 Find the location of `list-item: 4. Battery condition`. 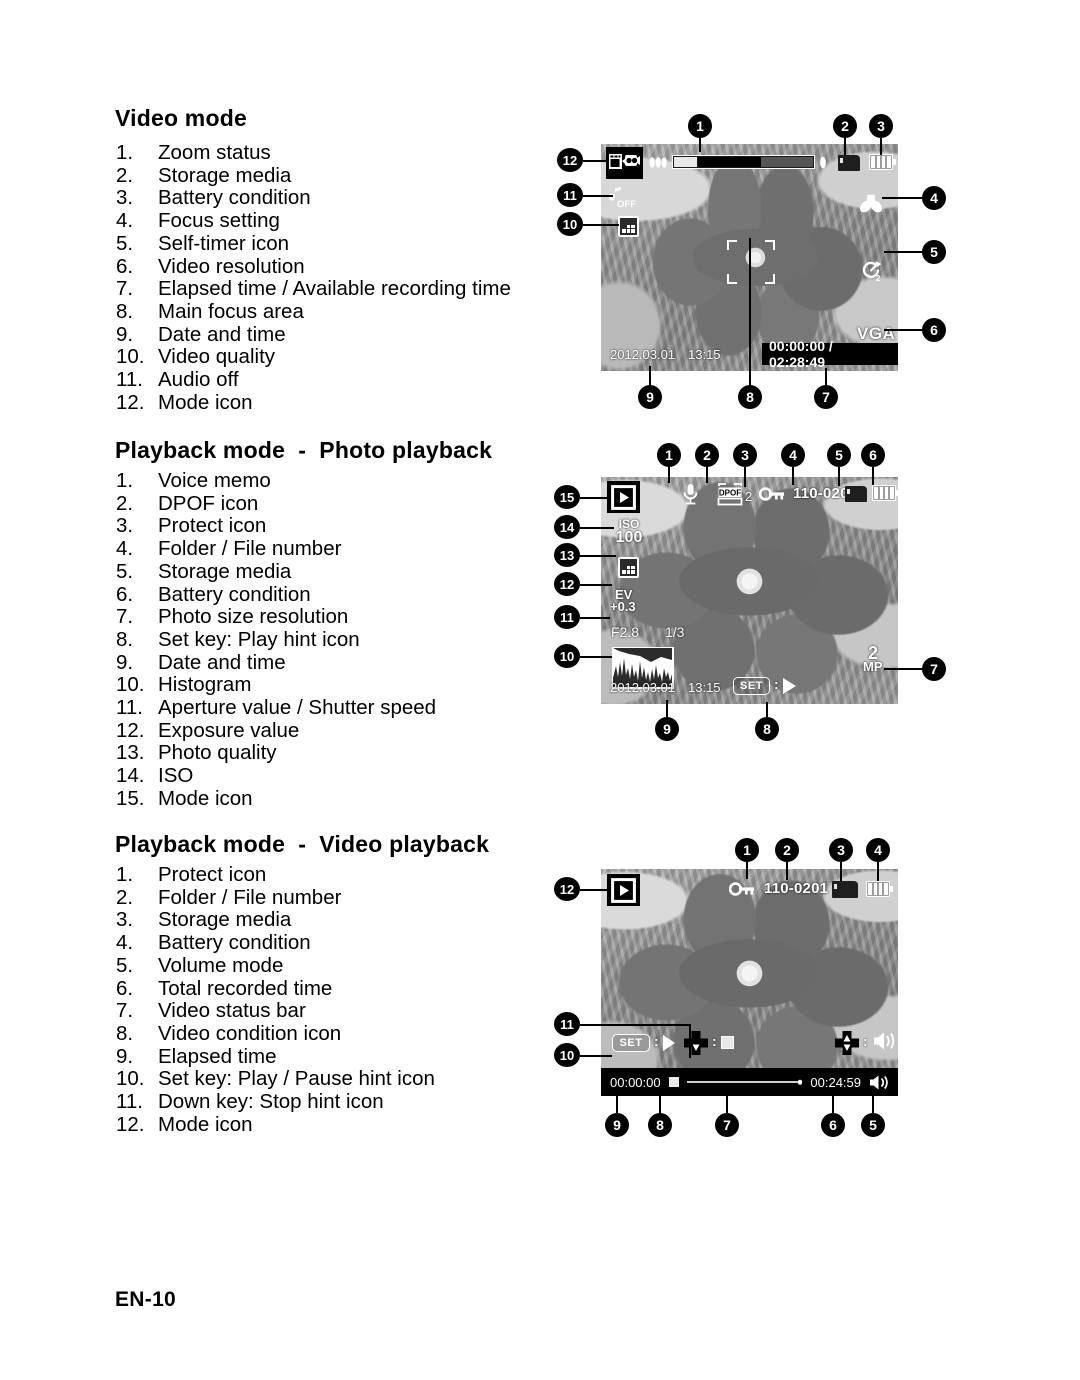

list-item: 4. Battery condition is located at coordinates (326, 943).